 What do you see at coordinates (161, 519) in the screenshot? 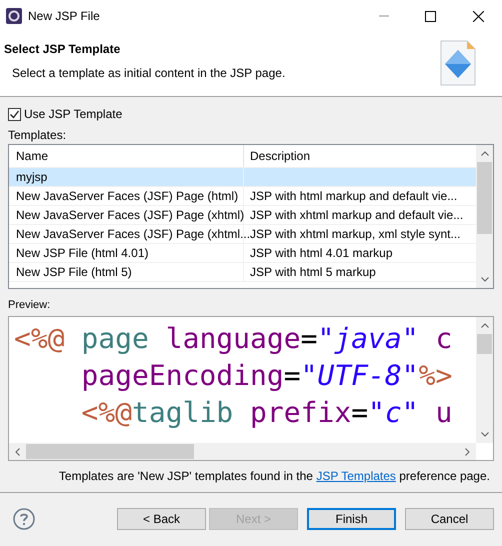
I see `dialog-button: < Back` at bounding box center [161, 519].